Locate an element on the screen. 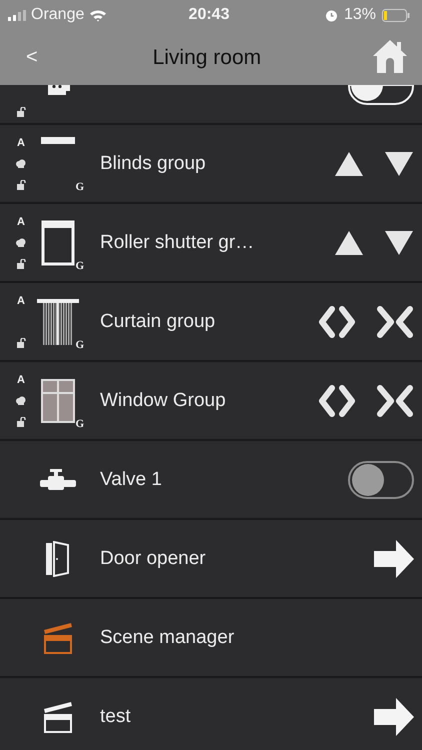  screen-title: Living room is located at coordinates (207, 58).